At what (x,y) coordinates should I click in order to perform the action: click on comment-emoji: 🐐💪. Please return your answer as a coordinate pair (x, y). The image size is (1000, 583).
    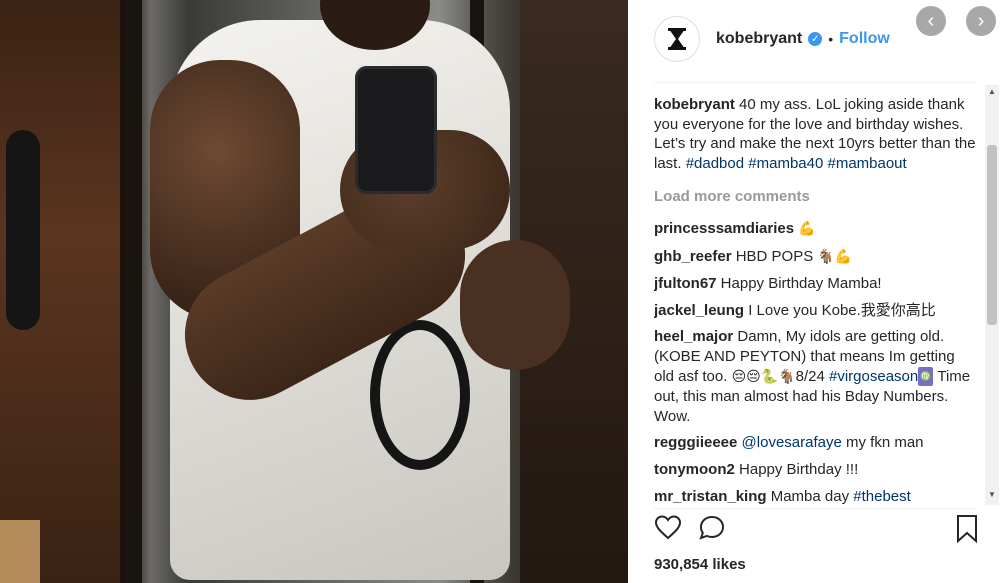
    Looking at the image, I should click on (835, 256).